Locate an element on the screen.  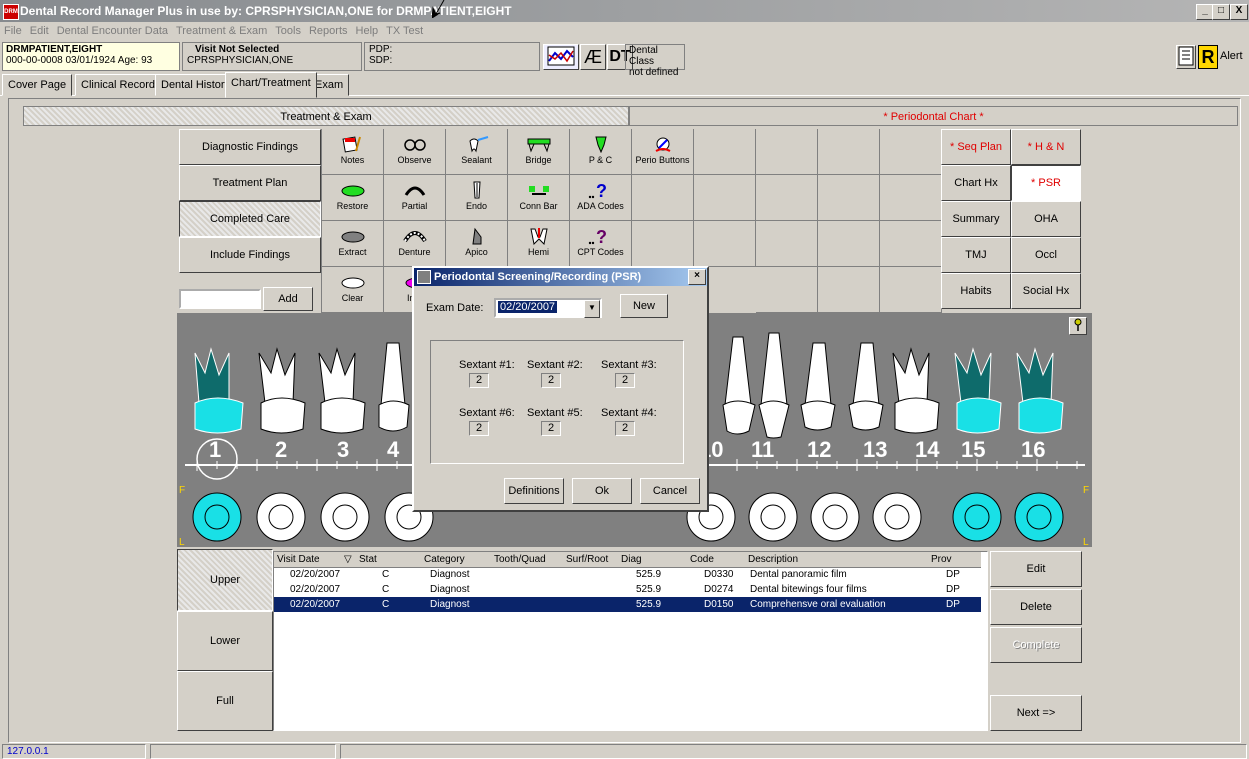
extract-tool: Extract is located at coordinates (353, 244).